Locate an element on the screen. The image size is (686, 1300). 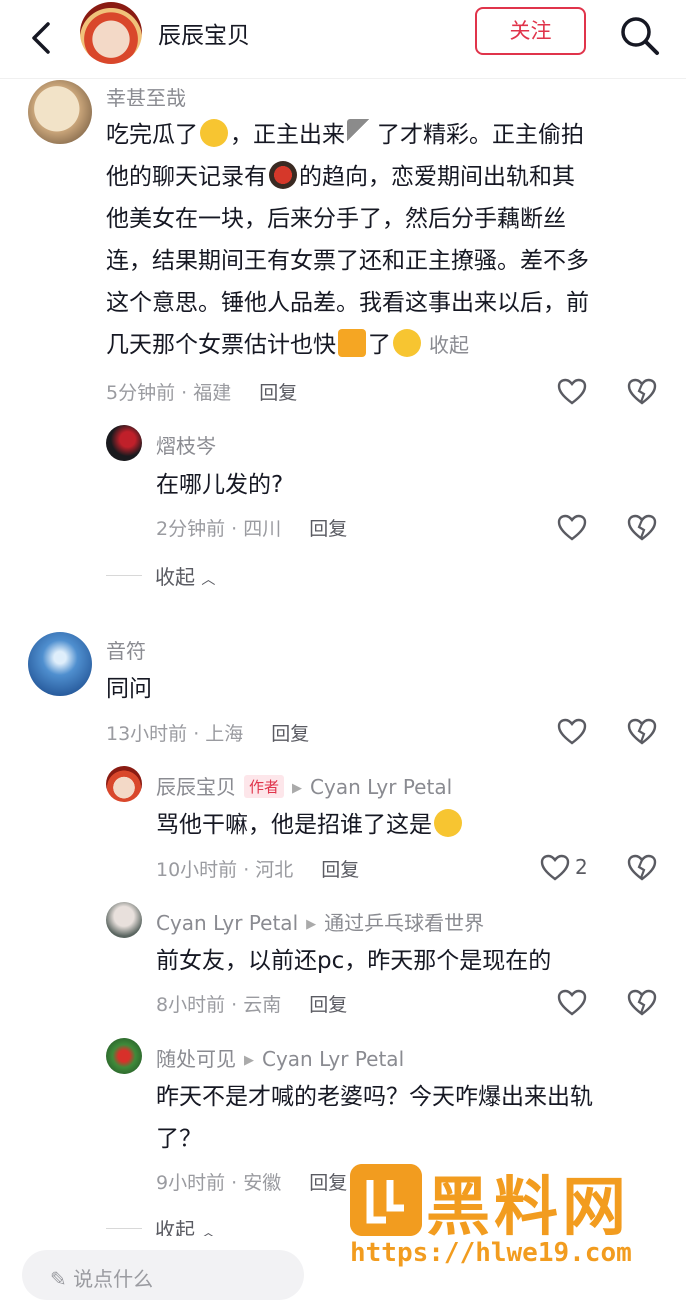
laughing-emoji-icon is located at coordinates (214, 133).